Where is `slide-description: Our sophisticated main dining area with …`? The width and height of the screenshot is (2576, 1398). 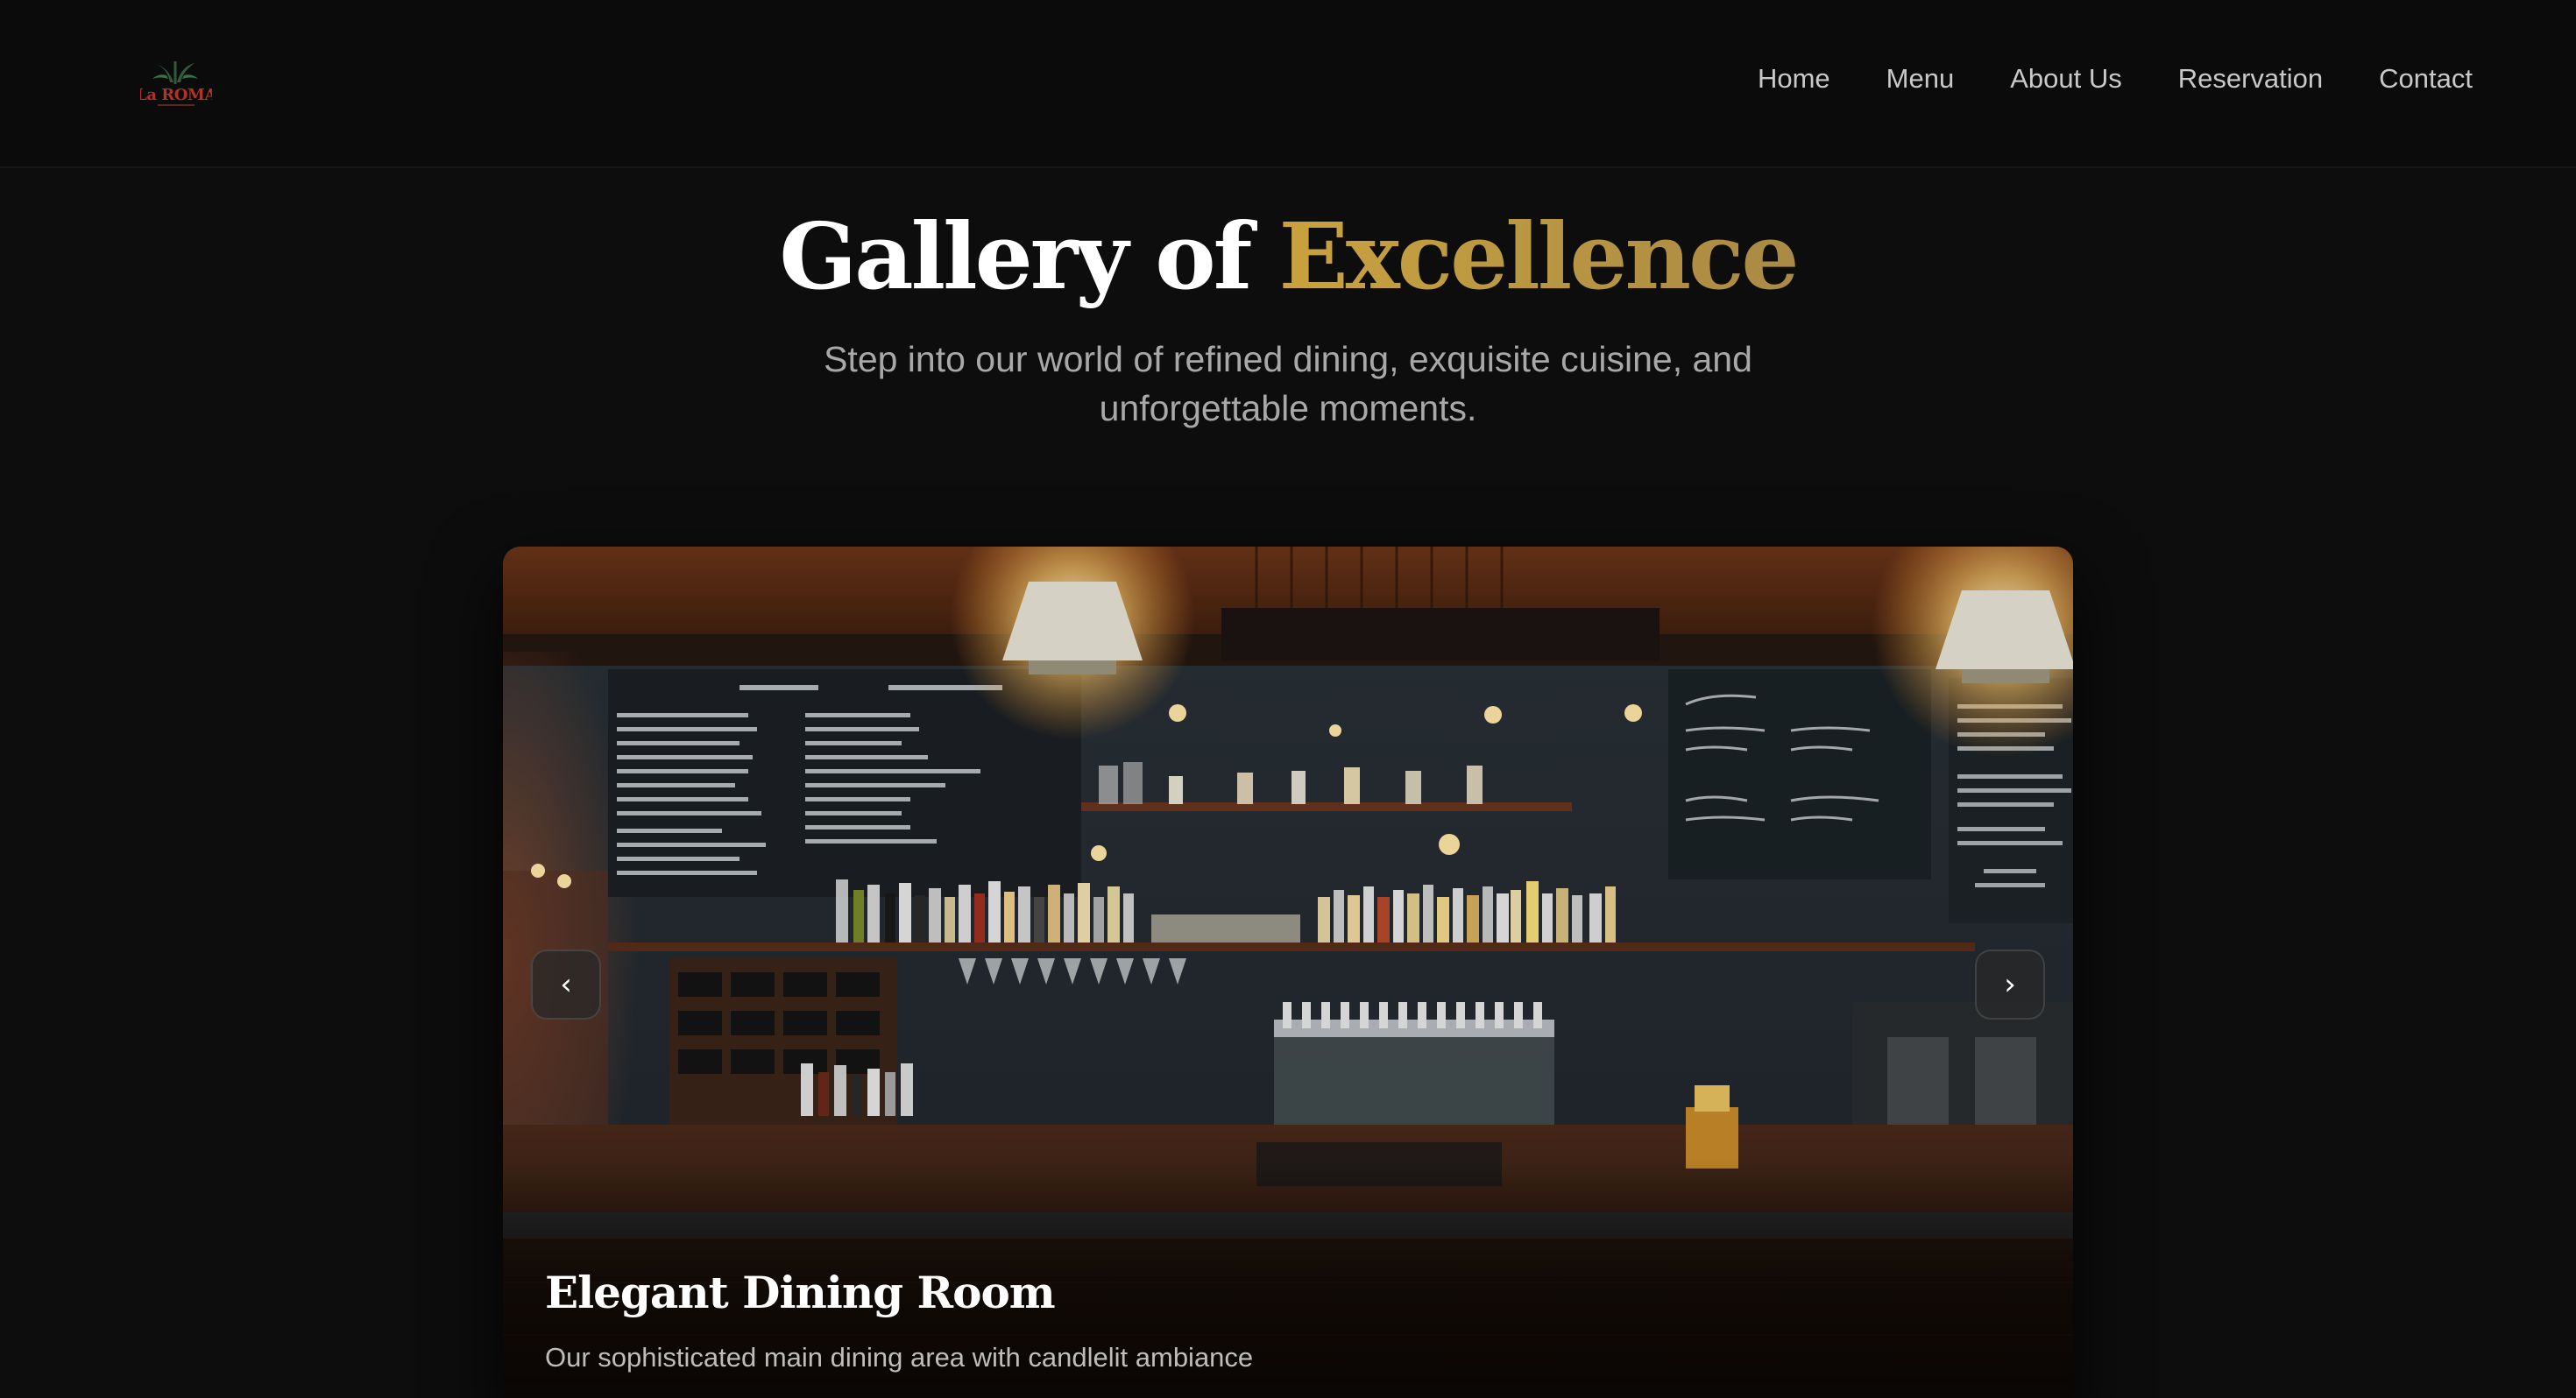
slide-description: Our sophisticated main dining area with … is located at coordinates (899, 1357).